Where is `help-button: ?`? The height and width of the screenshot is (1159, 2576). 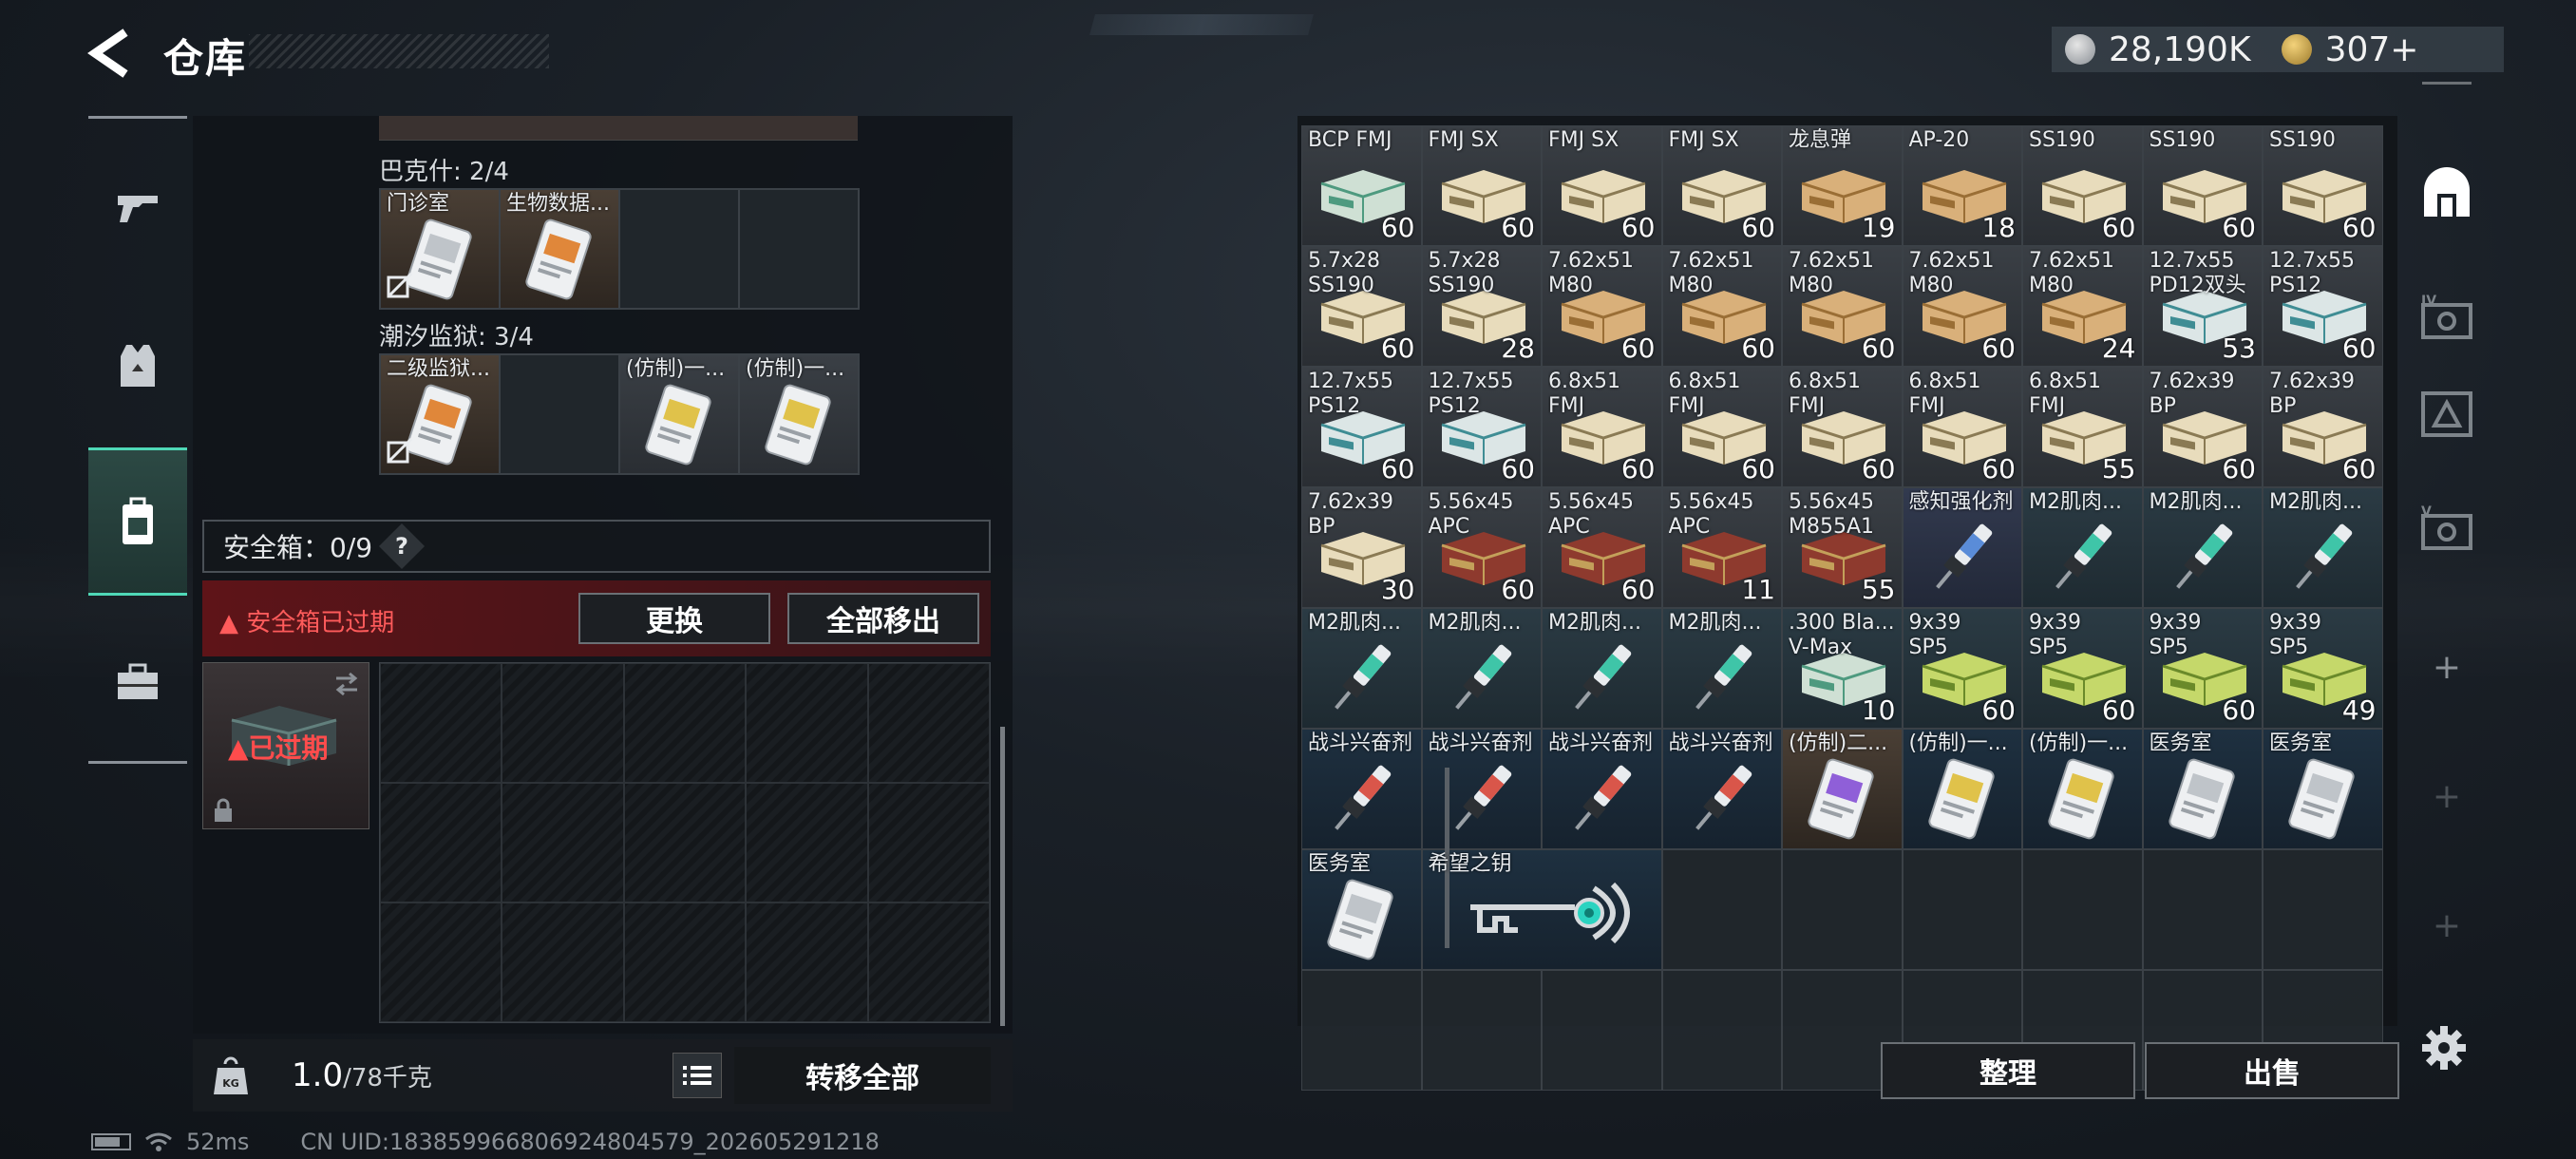 help-button: ? is located at coordinates (402, 546).